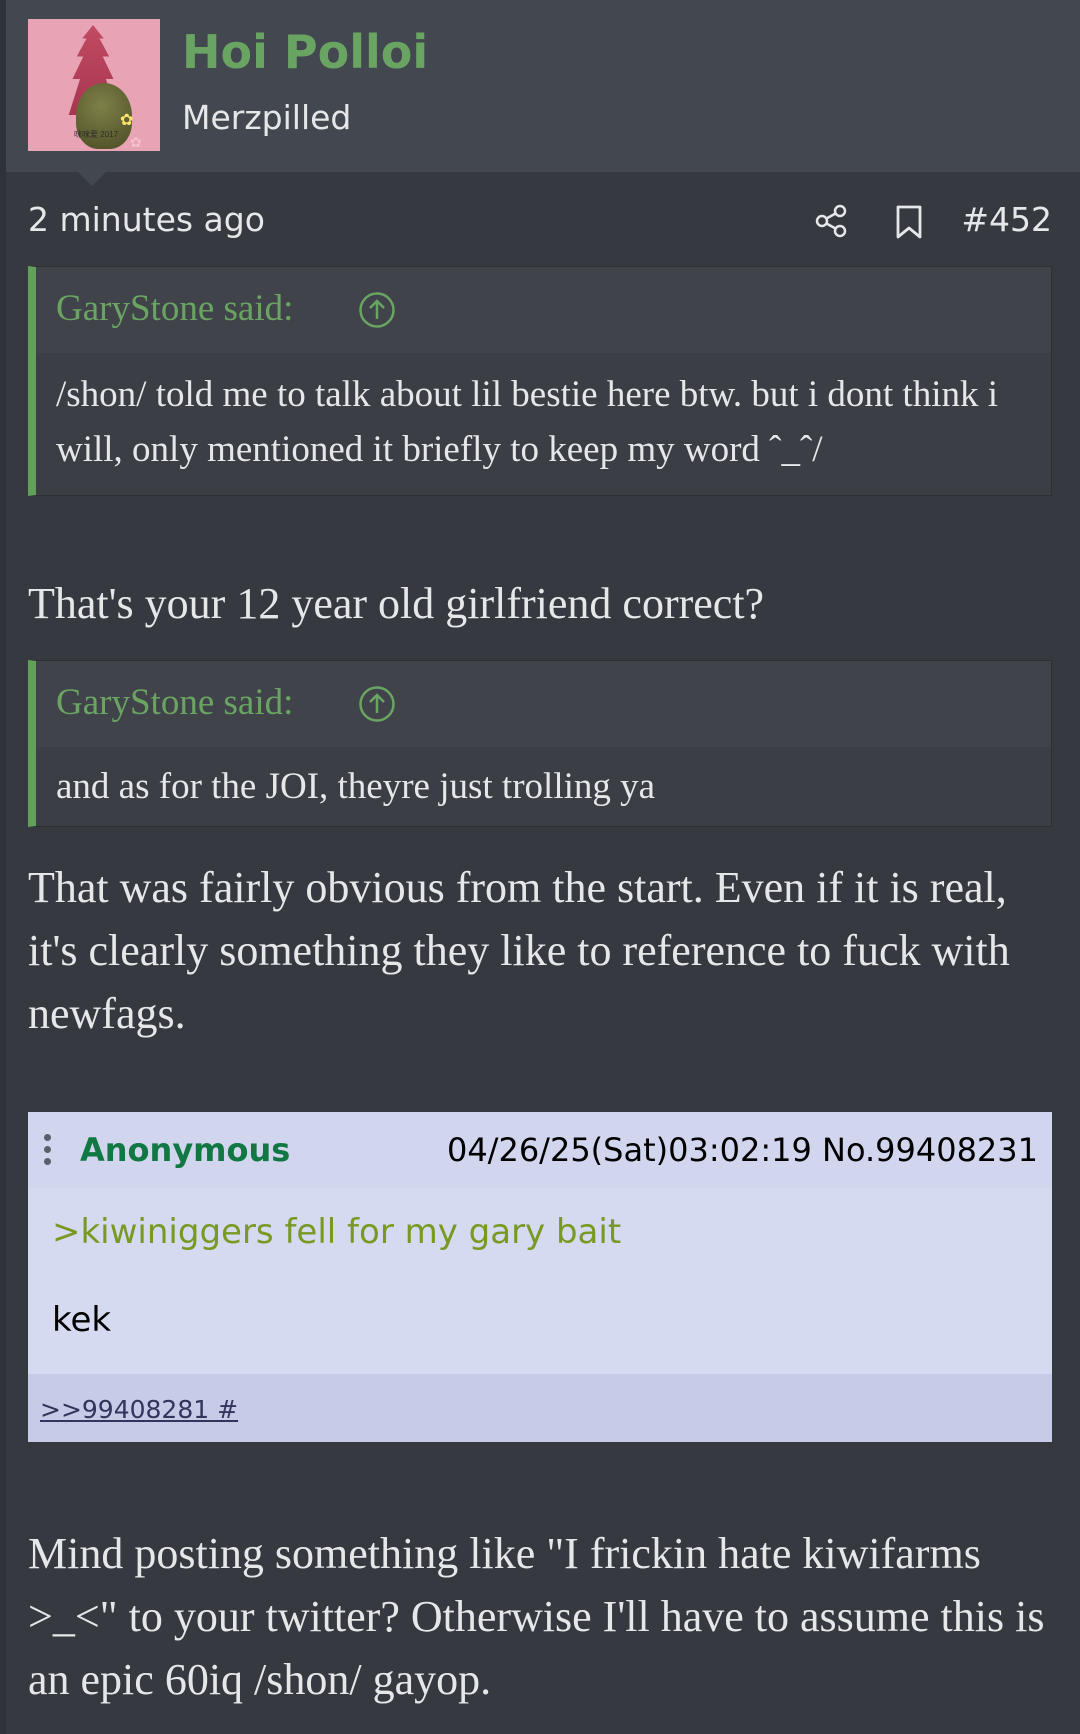 This screenshot has width=1080, height=1734. Describe the element at coordinates (305, 52) in the screenshot. I see `username: Hoi Polloi` at that location.